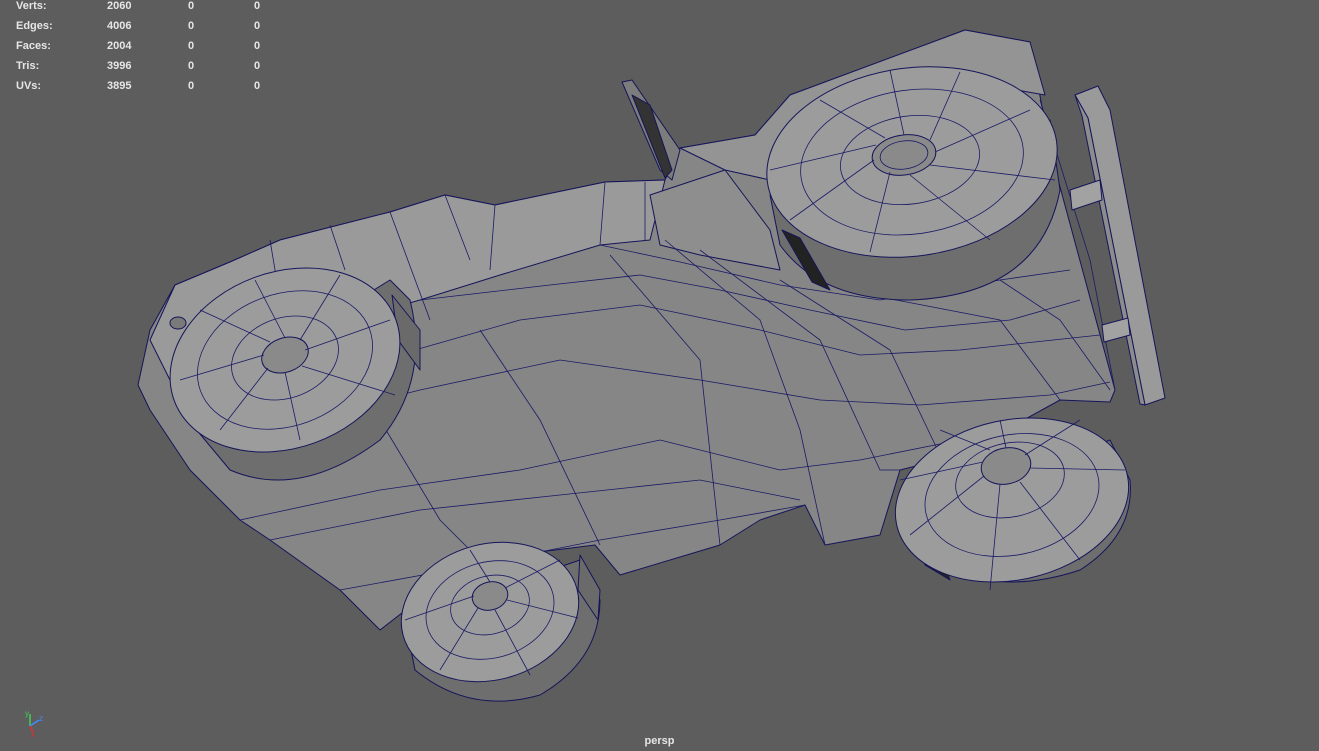 The height and width of the screenshot is (751, 1319). What do you see at coordinates (119, 66) in the screenshot?
I see `hud-total-value: 3996` at bounding box center [119, 66].